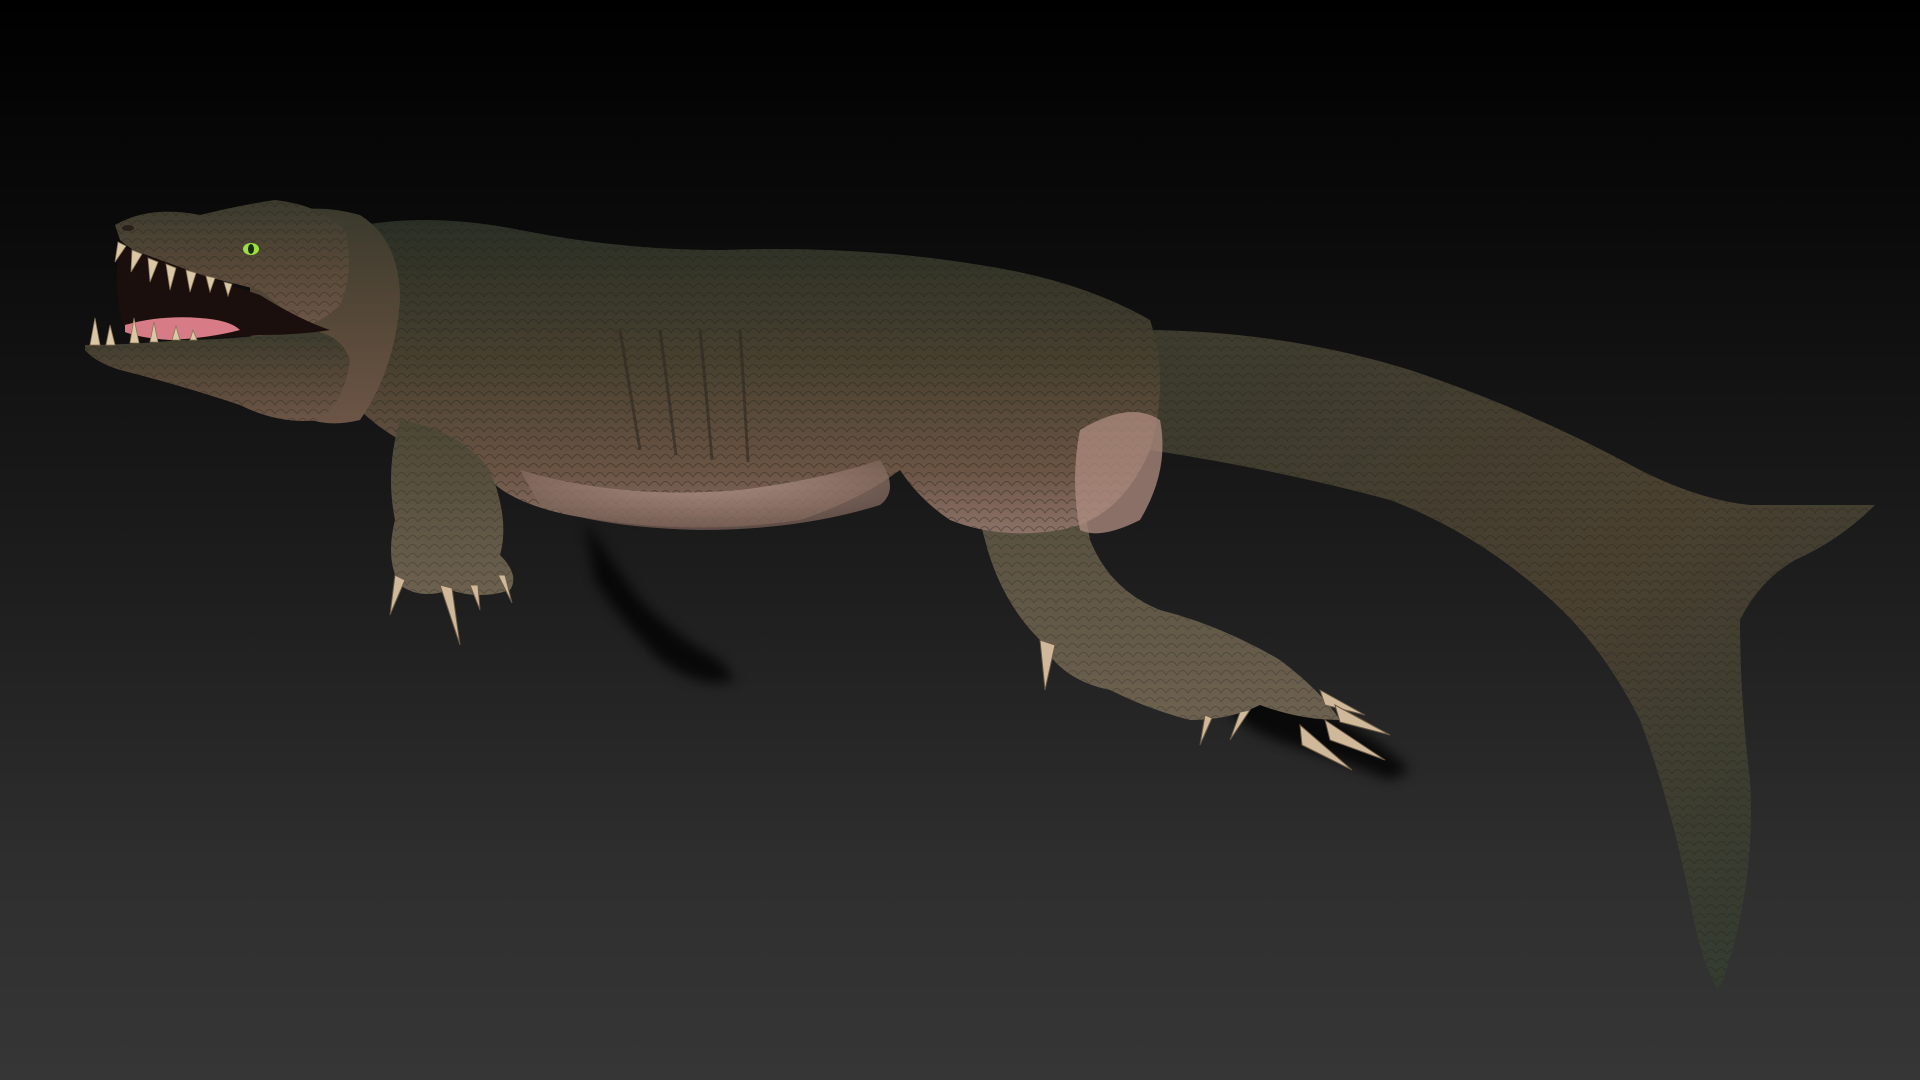 The width and height of the screenshot is (1920, 1080). Describe the element at coordinates (128, 228) in the screenshot. I see `nostril` at that location.